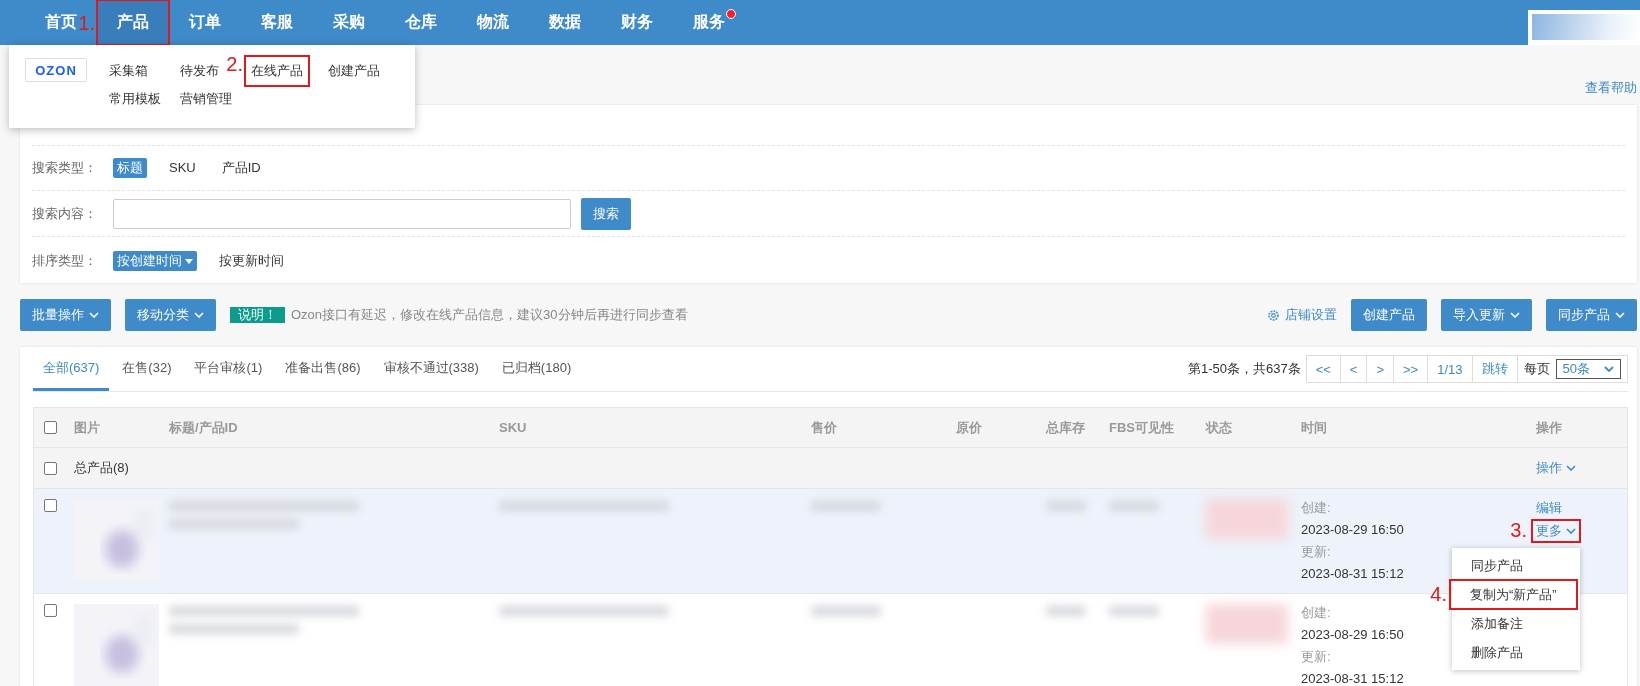 This screenshot has width=1640, height=686. I want to click on column-header: 总库存, so click(1065, 427).